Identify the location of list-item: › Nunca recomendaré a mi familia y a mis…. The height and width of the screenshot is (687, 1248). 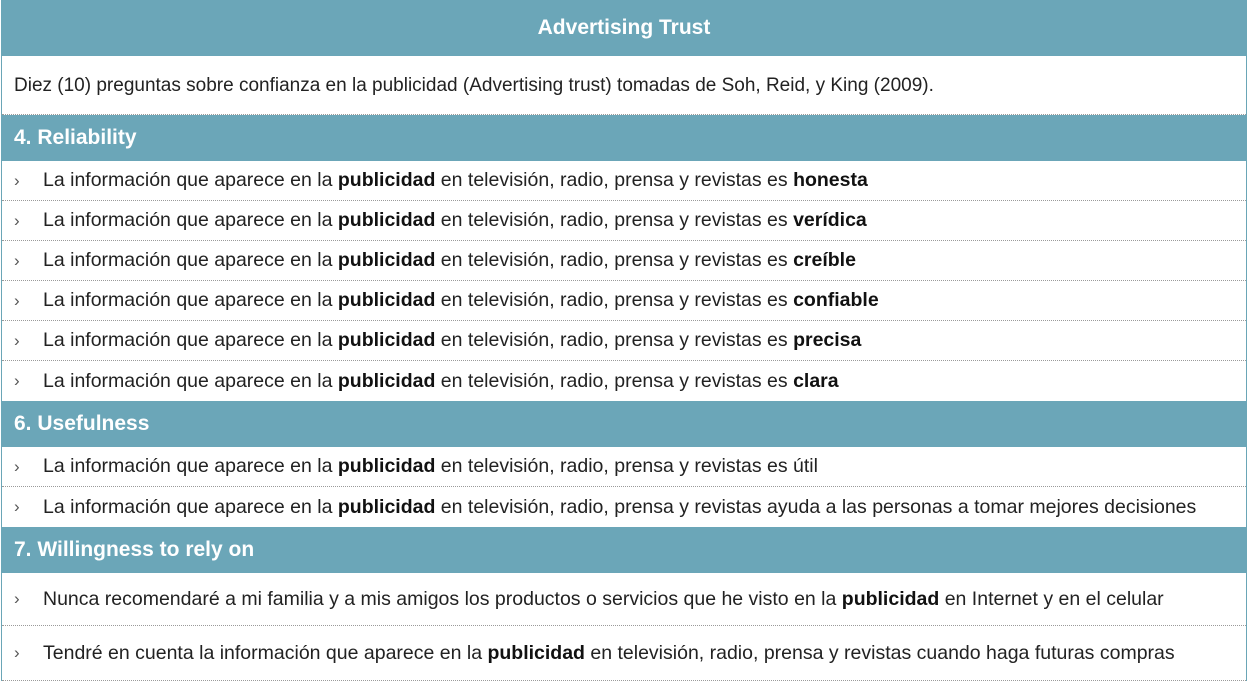
(624, 599).